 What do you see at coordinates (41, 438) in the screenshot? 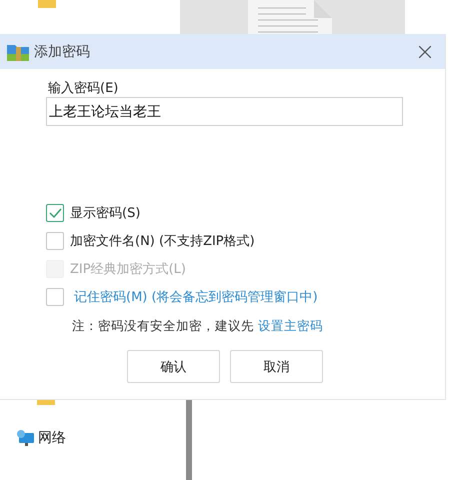
I see `nav-item: 网络` at bounding box center [41, 438].